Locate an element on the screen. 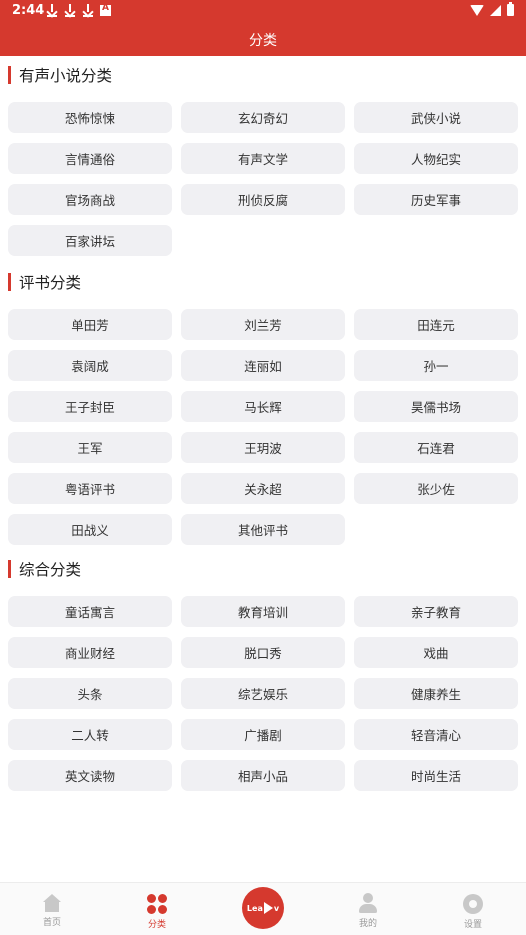 The image size is (526, 935). category-chip: 言情通俗 is located at coordinates (90, 158).